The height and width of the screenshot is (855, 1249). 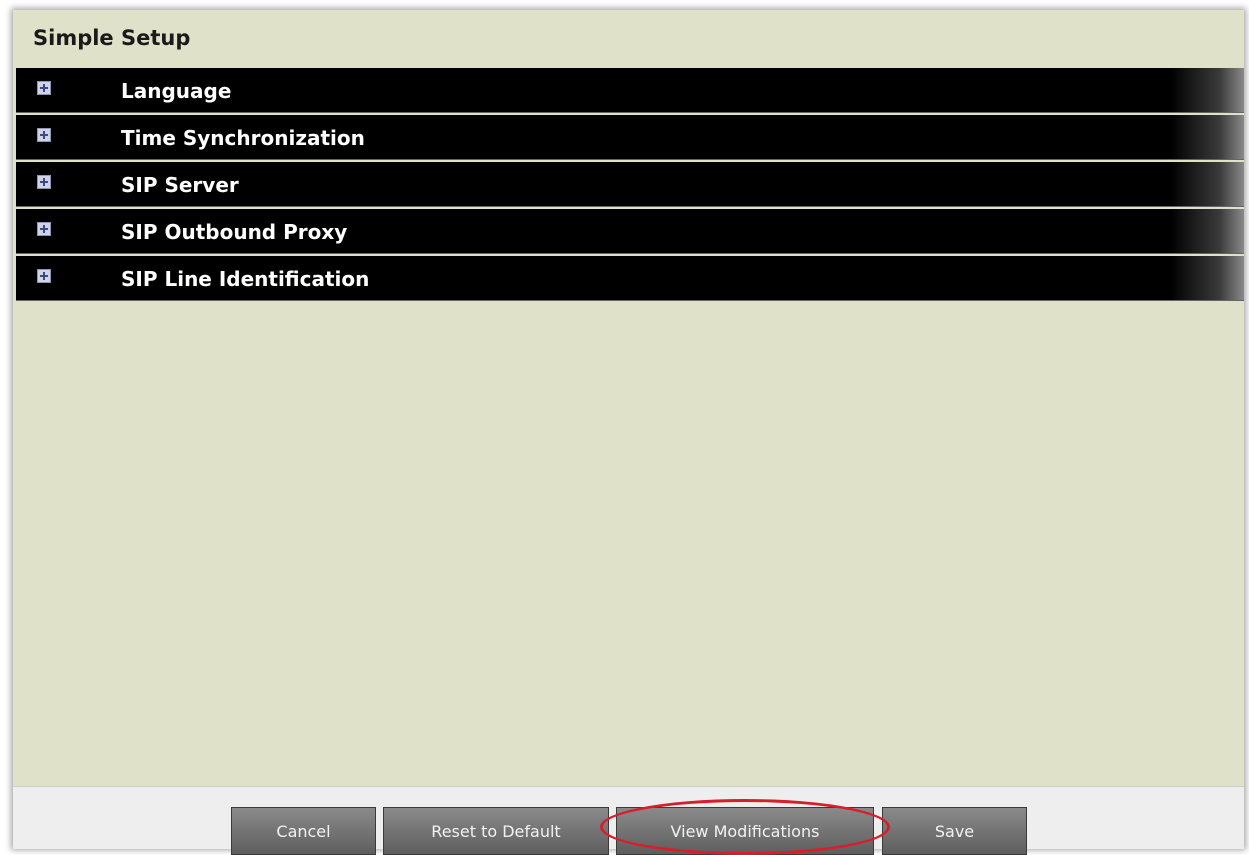 I want to click on section-label: Language, so click(x=176, y=91).